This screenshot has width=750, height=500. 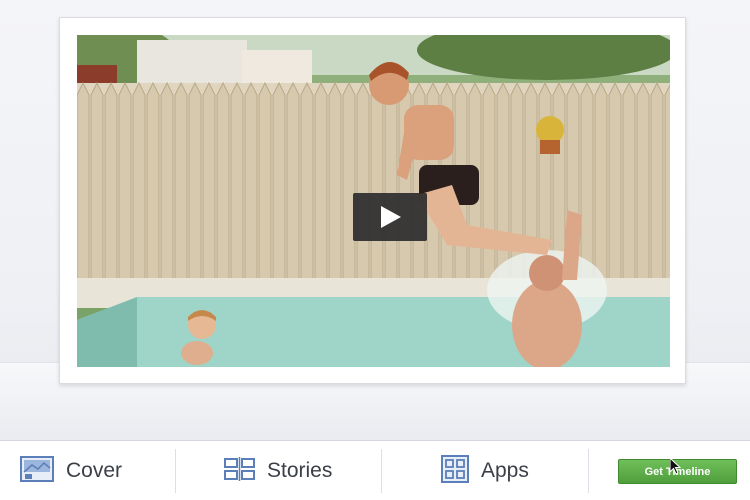 I want to click on play-button, so click(x=390, y=217).